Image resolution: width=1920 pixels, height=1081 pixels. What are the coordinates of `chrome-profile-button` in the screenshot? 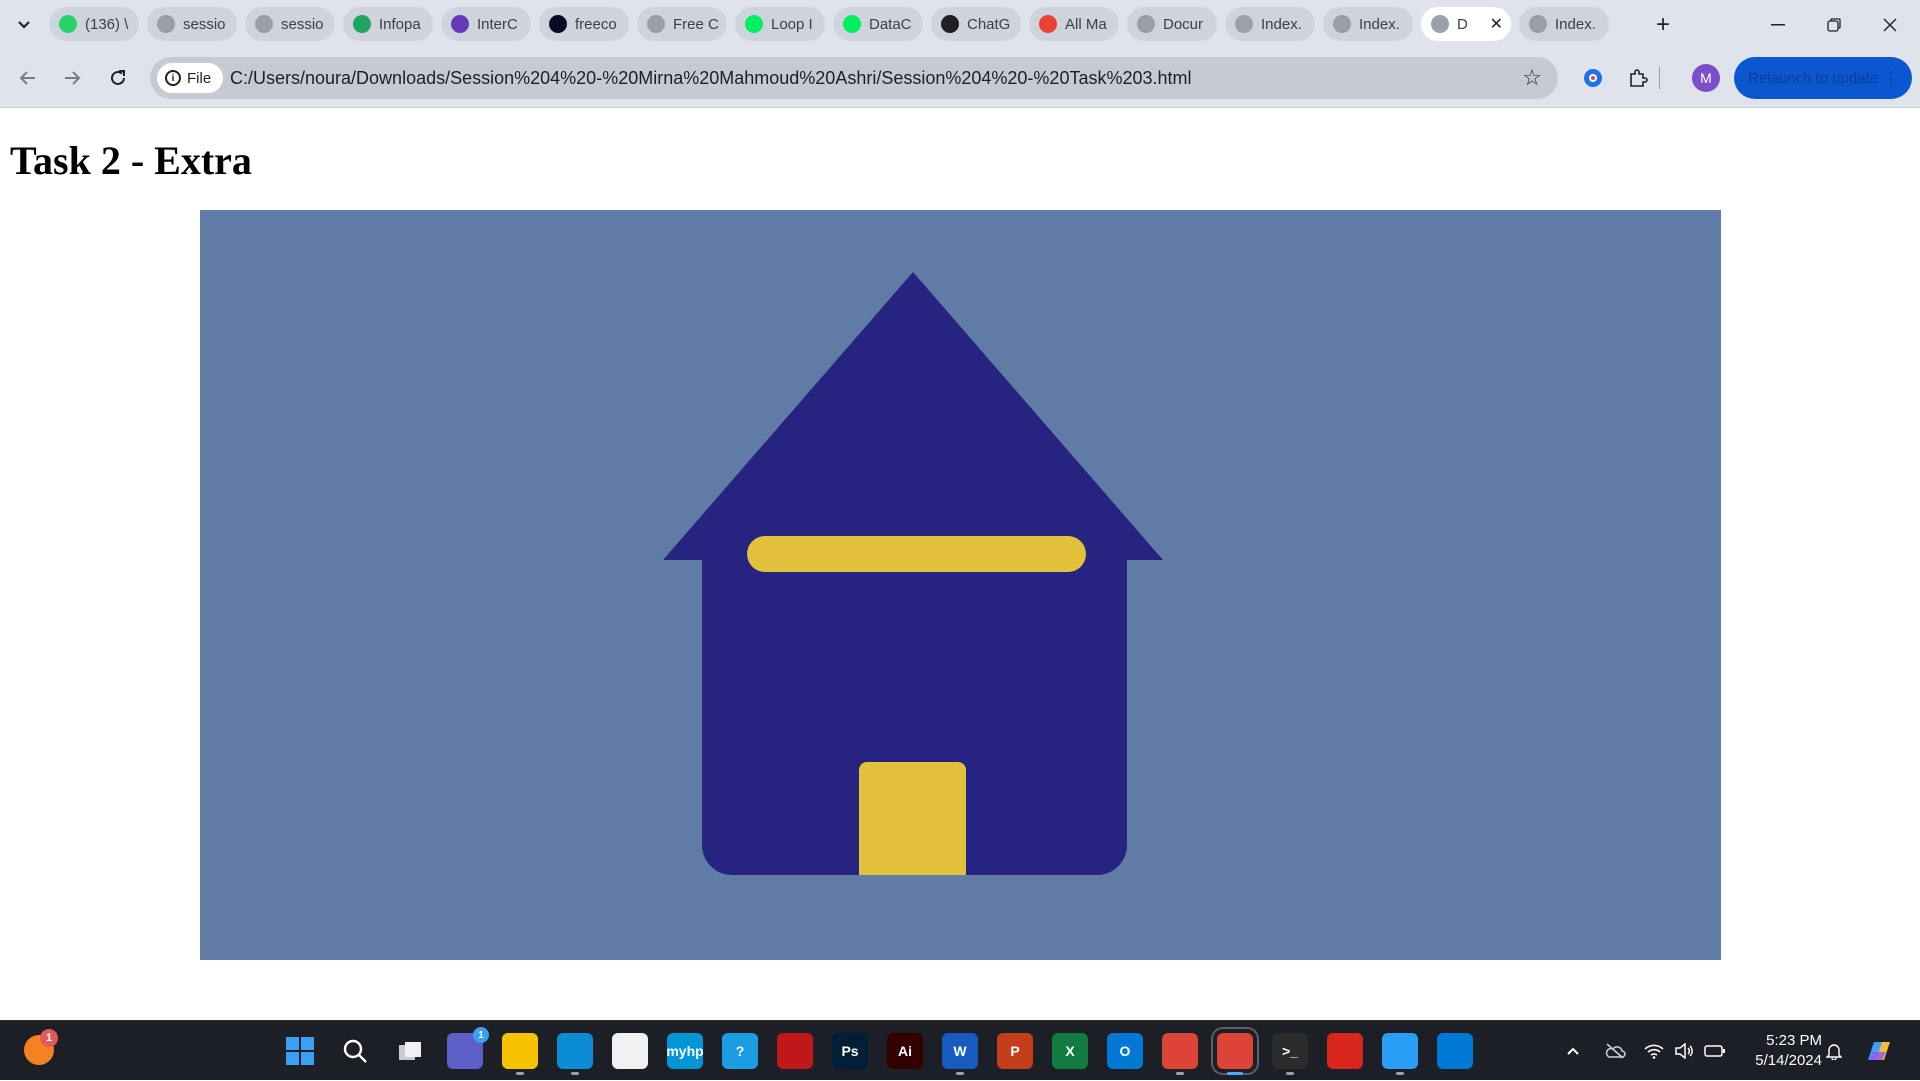 It's located at (1235, 1051).